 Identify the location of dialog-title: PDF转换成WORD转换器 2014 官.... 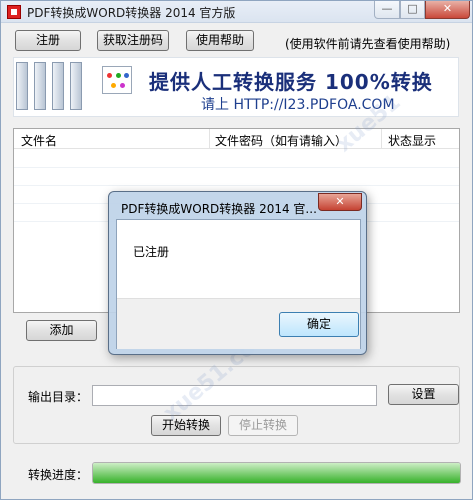
(219, 209).